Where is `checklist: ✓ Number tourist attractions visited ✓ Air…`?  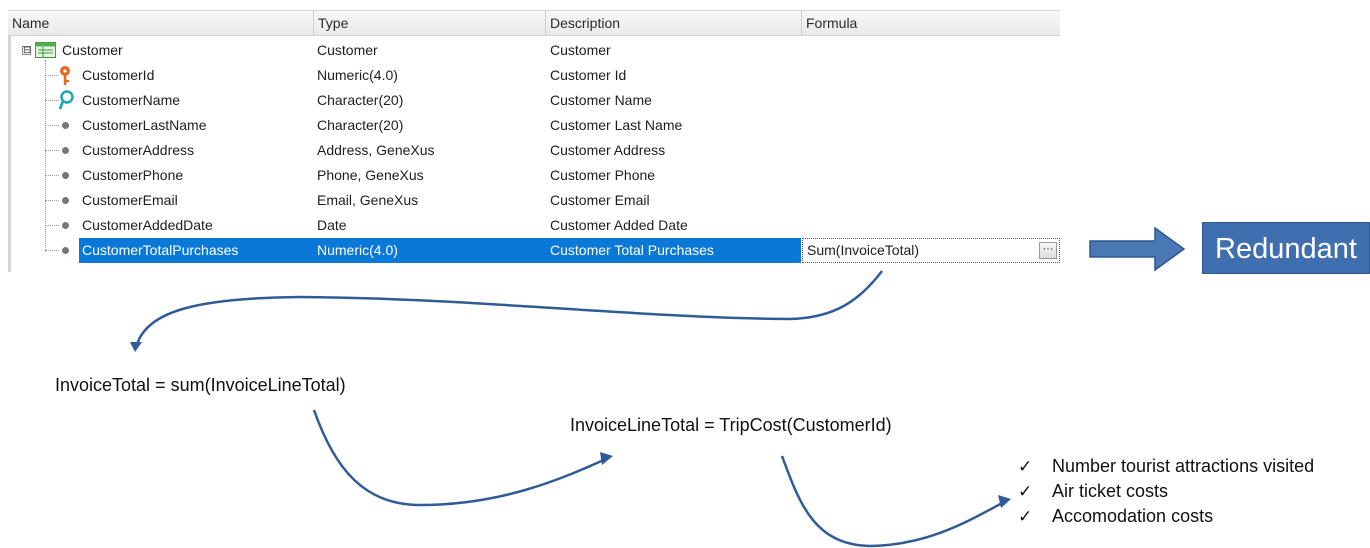
checklist: ✓ Number tourist attractions visited ✓ Air… is located at coordinates (1166, 493).